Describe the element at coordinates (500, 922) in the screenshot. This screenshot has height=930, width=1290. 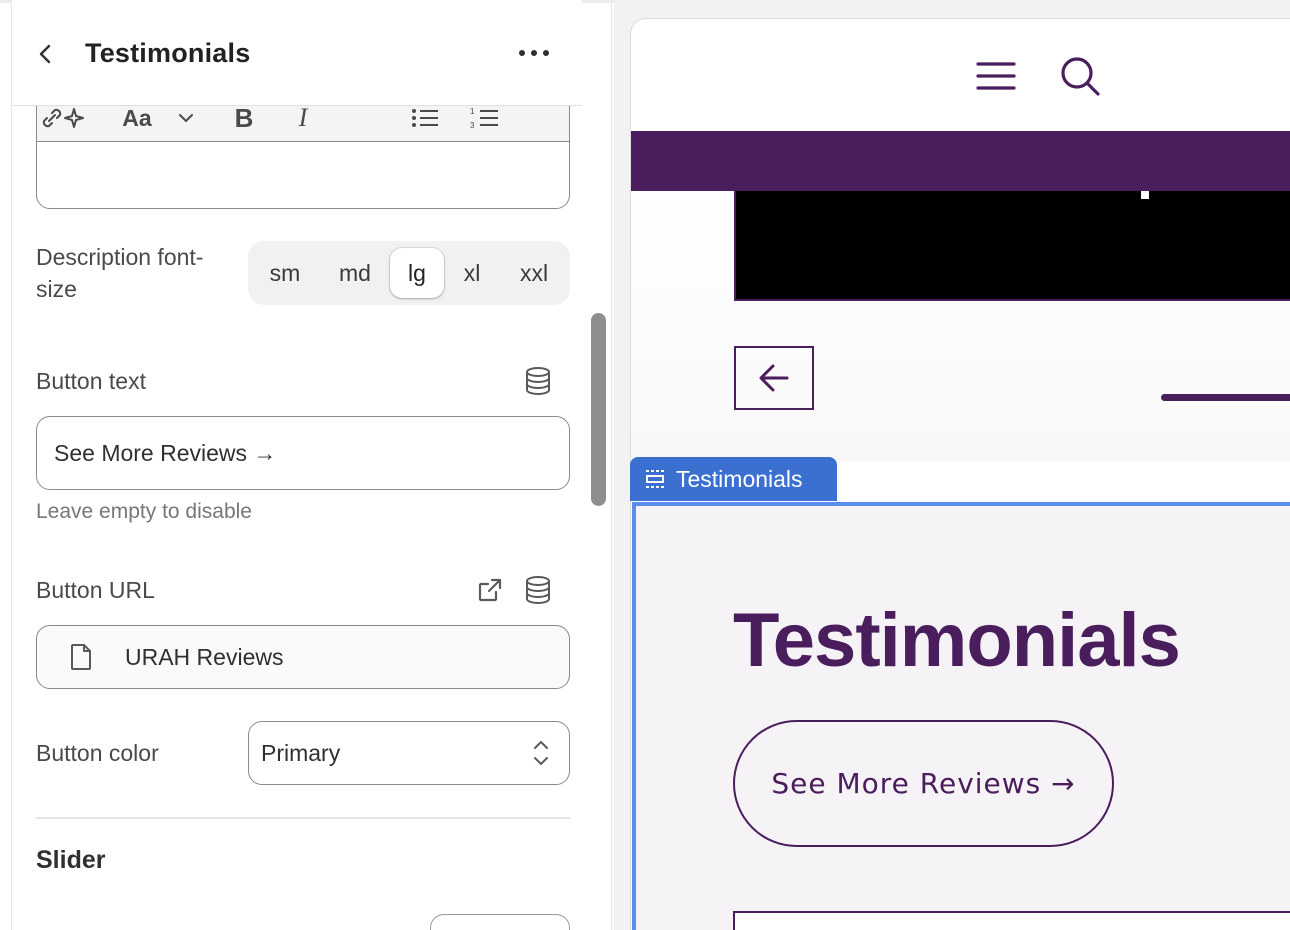
I see `slider-setting-control` at that location.